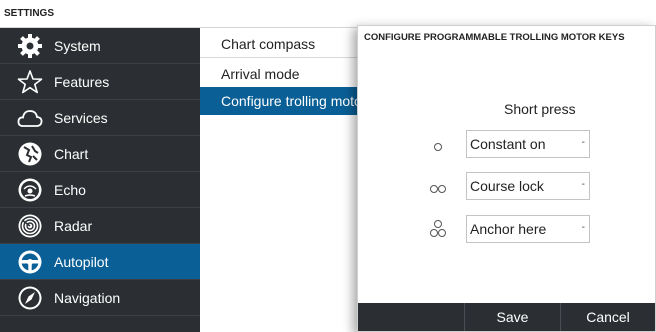 Image resolution: width=656 pixels, height=332 pixels. What do you see at coordinates (77, 46) in the screenshot?
I see `sidebar-item-label: System` at bounding box center [77, 46].